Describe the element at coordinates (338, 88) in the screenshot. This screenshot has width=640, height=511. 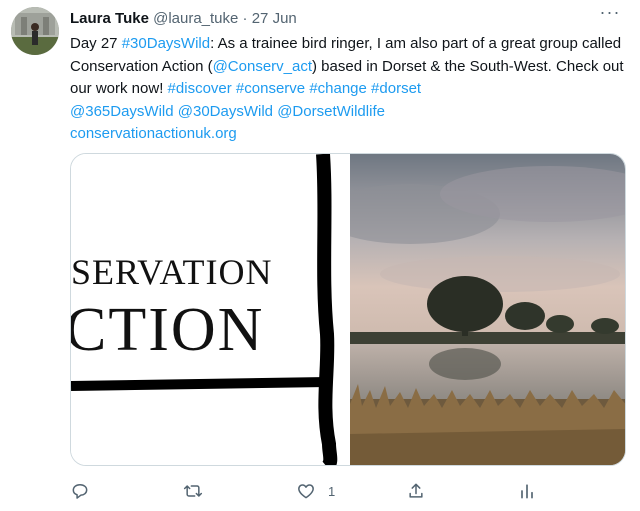
I see `hashtag-link: #change` at that location.